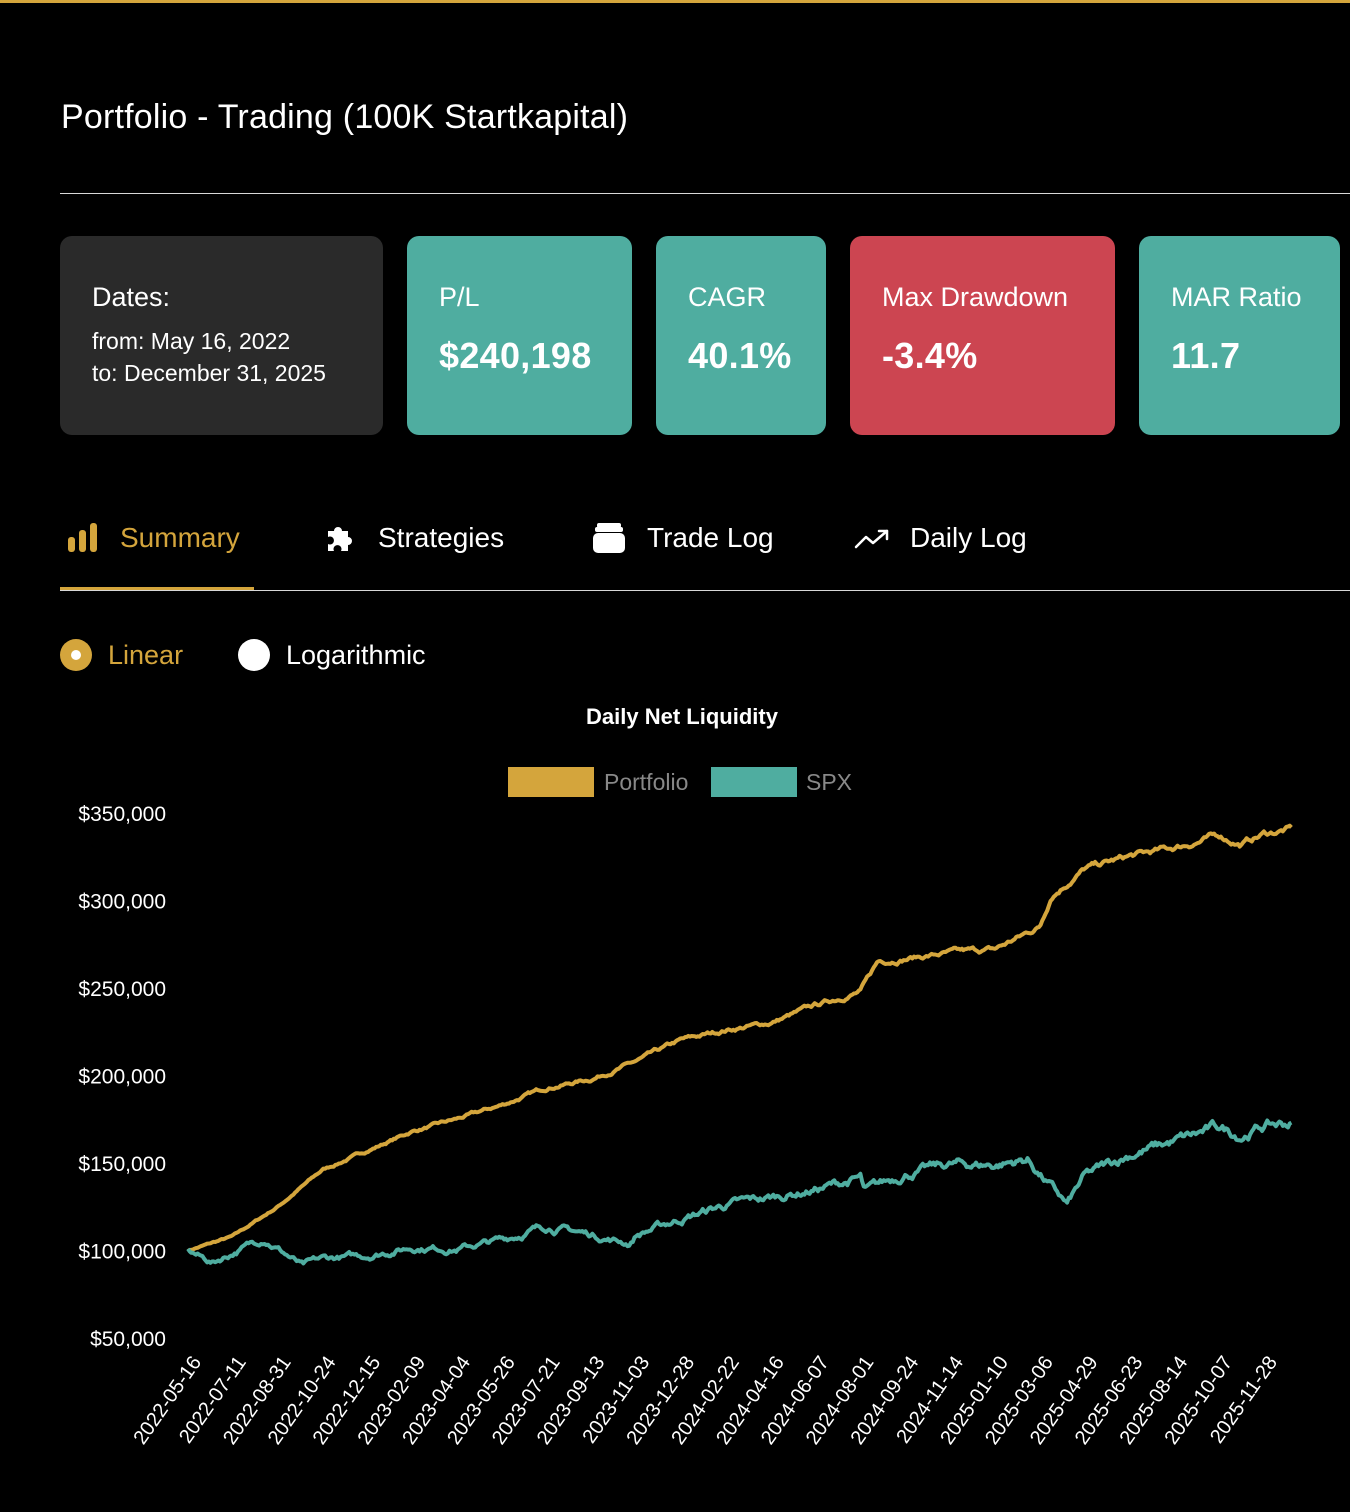 The image size is (1350, 1512). Describe the element at coordinates (609, 538) in the screenshot. I see `wallet-icon` at that location.